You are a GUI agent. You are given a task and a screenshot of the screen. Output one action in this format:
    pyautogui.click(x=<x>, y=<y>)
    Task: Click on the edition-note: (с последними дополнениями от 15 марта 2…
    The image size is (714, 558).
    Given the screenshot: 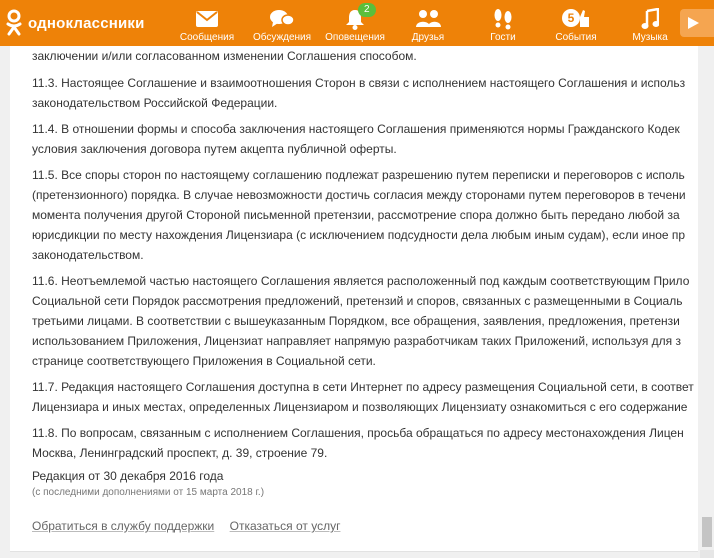 What is the action you would take?
    pyautogui.click(x=148, y=492)
    